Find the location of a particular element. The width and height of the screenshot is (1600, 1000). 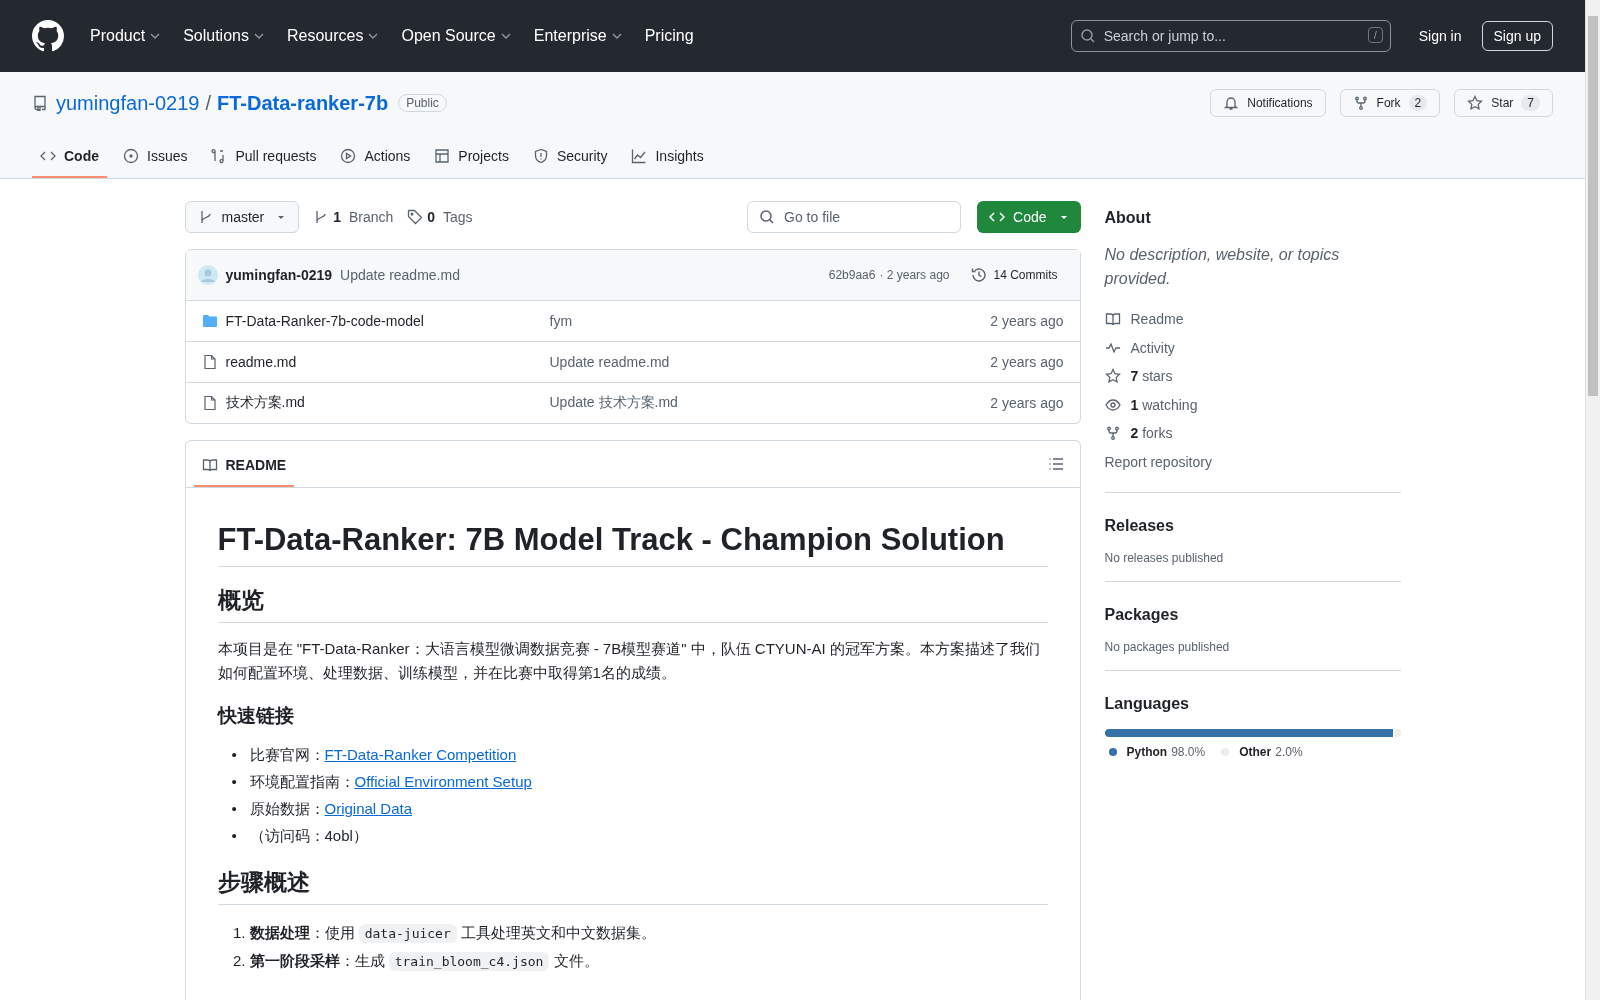

repo-action-button: Notifications is located at coordinates (1268, 103).